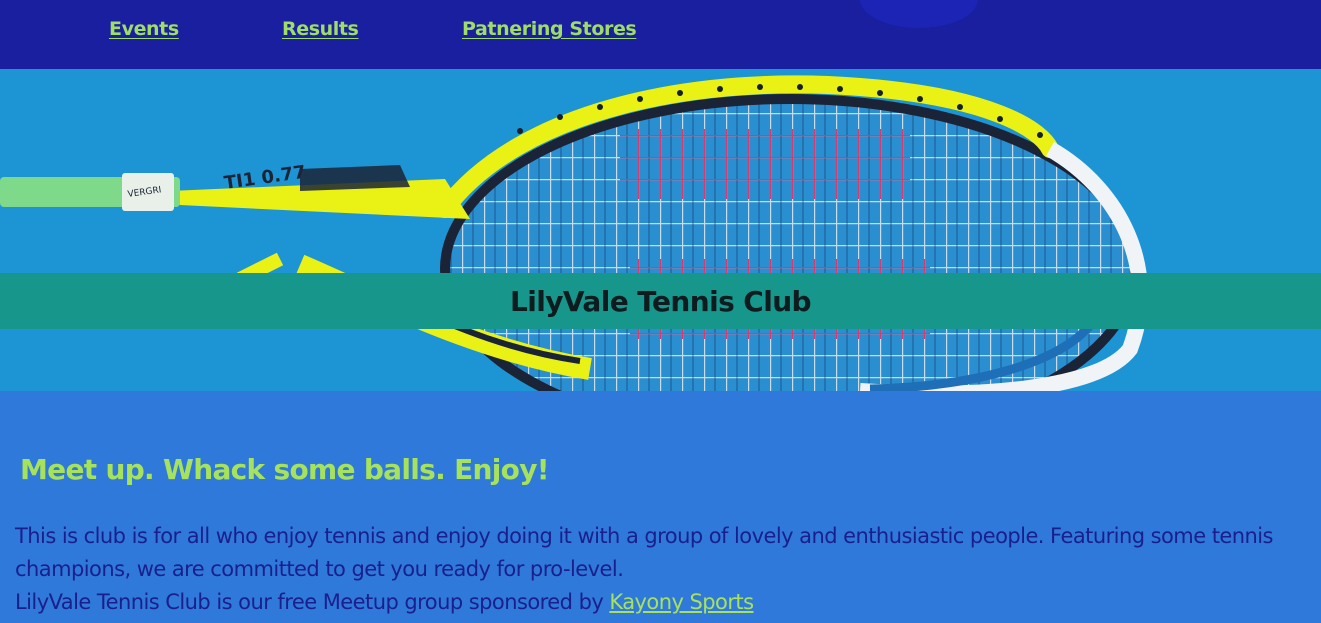 The height and width of the screenshot is (623, 1321). What do you see at coordinates (549, 29) in the screenshot?
I see `nav-link-partnering-stores: Patnering Stores` at bounding box center [549, 29].